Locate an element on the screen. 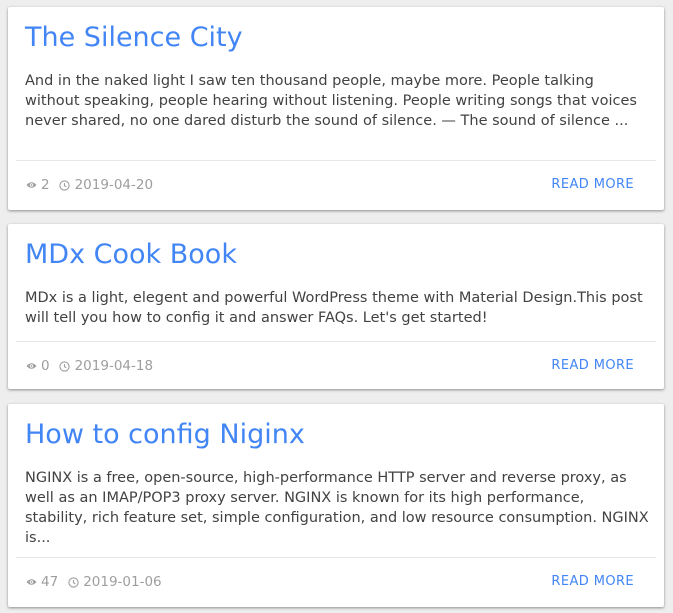  post-date: 2019-01-06 is located at coordinates (122, 582).